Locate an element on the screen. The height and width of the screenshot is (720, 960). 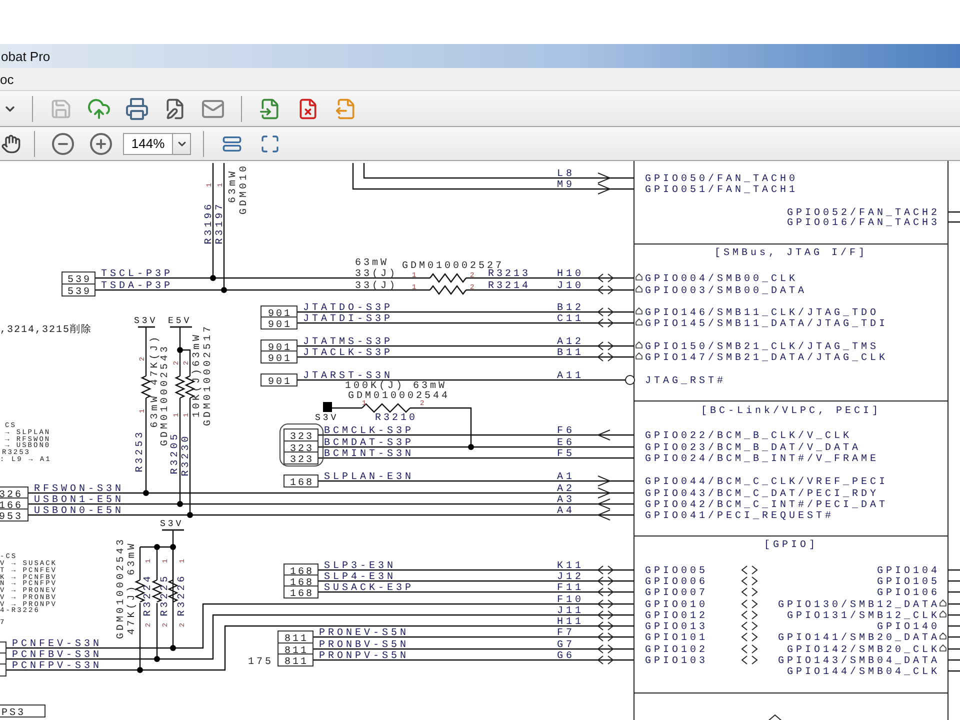
inverted-pin-circle is located at coordinates (630, 380).